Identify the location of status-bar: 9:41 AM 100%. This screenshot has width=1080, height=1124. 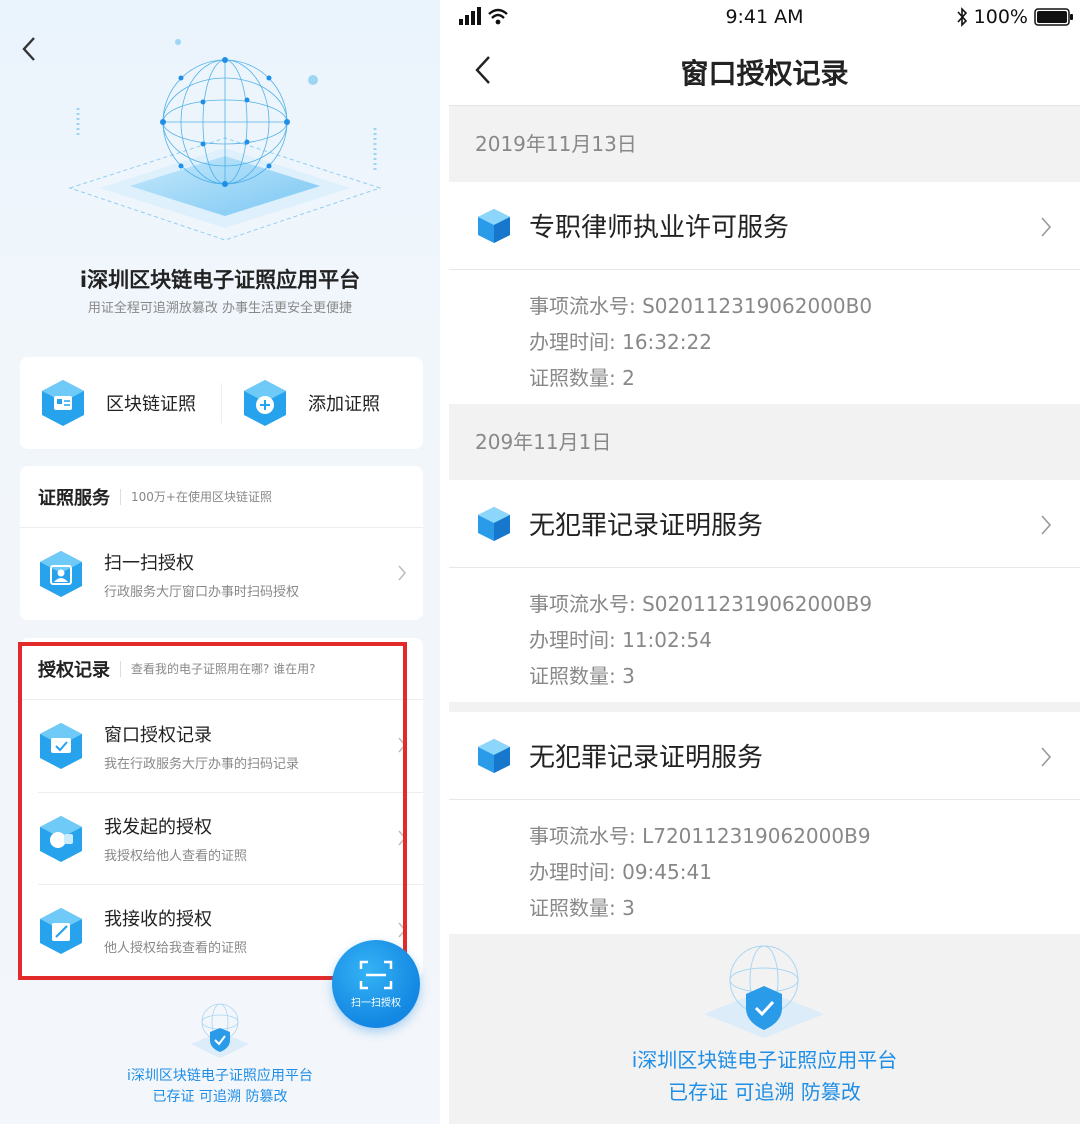
(764, 18).